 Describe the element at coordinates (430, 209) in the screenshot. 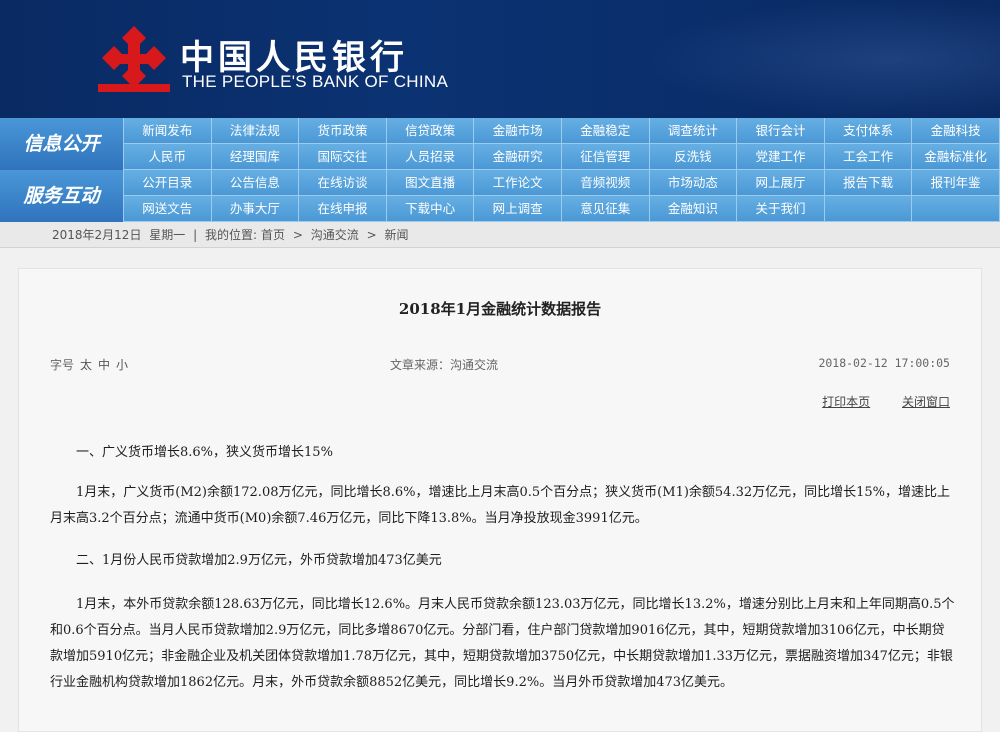

I see `nav-item: 下载中心` at that location.